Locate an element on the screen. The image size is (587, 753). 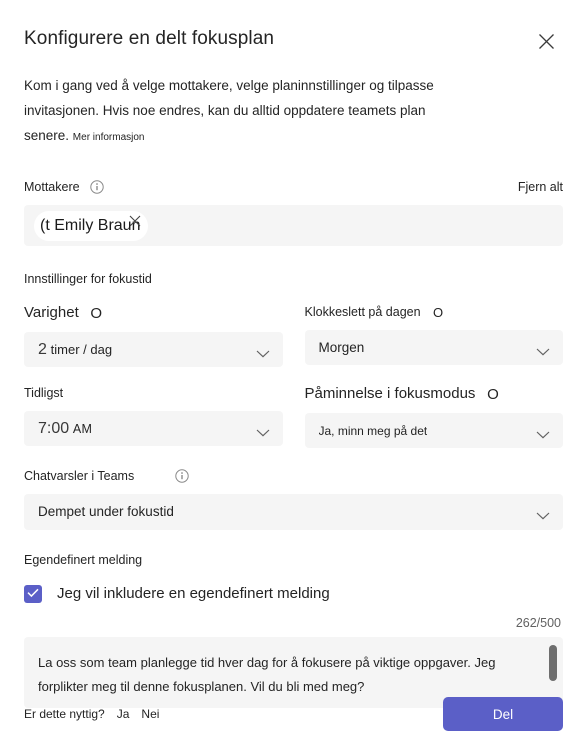
recipients-label-group: Mottakere is located at coordinates (64, 187).